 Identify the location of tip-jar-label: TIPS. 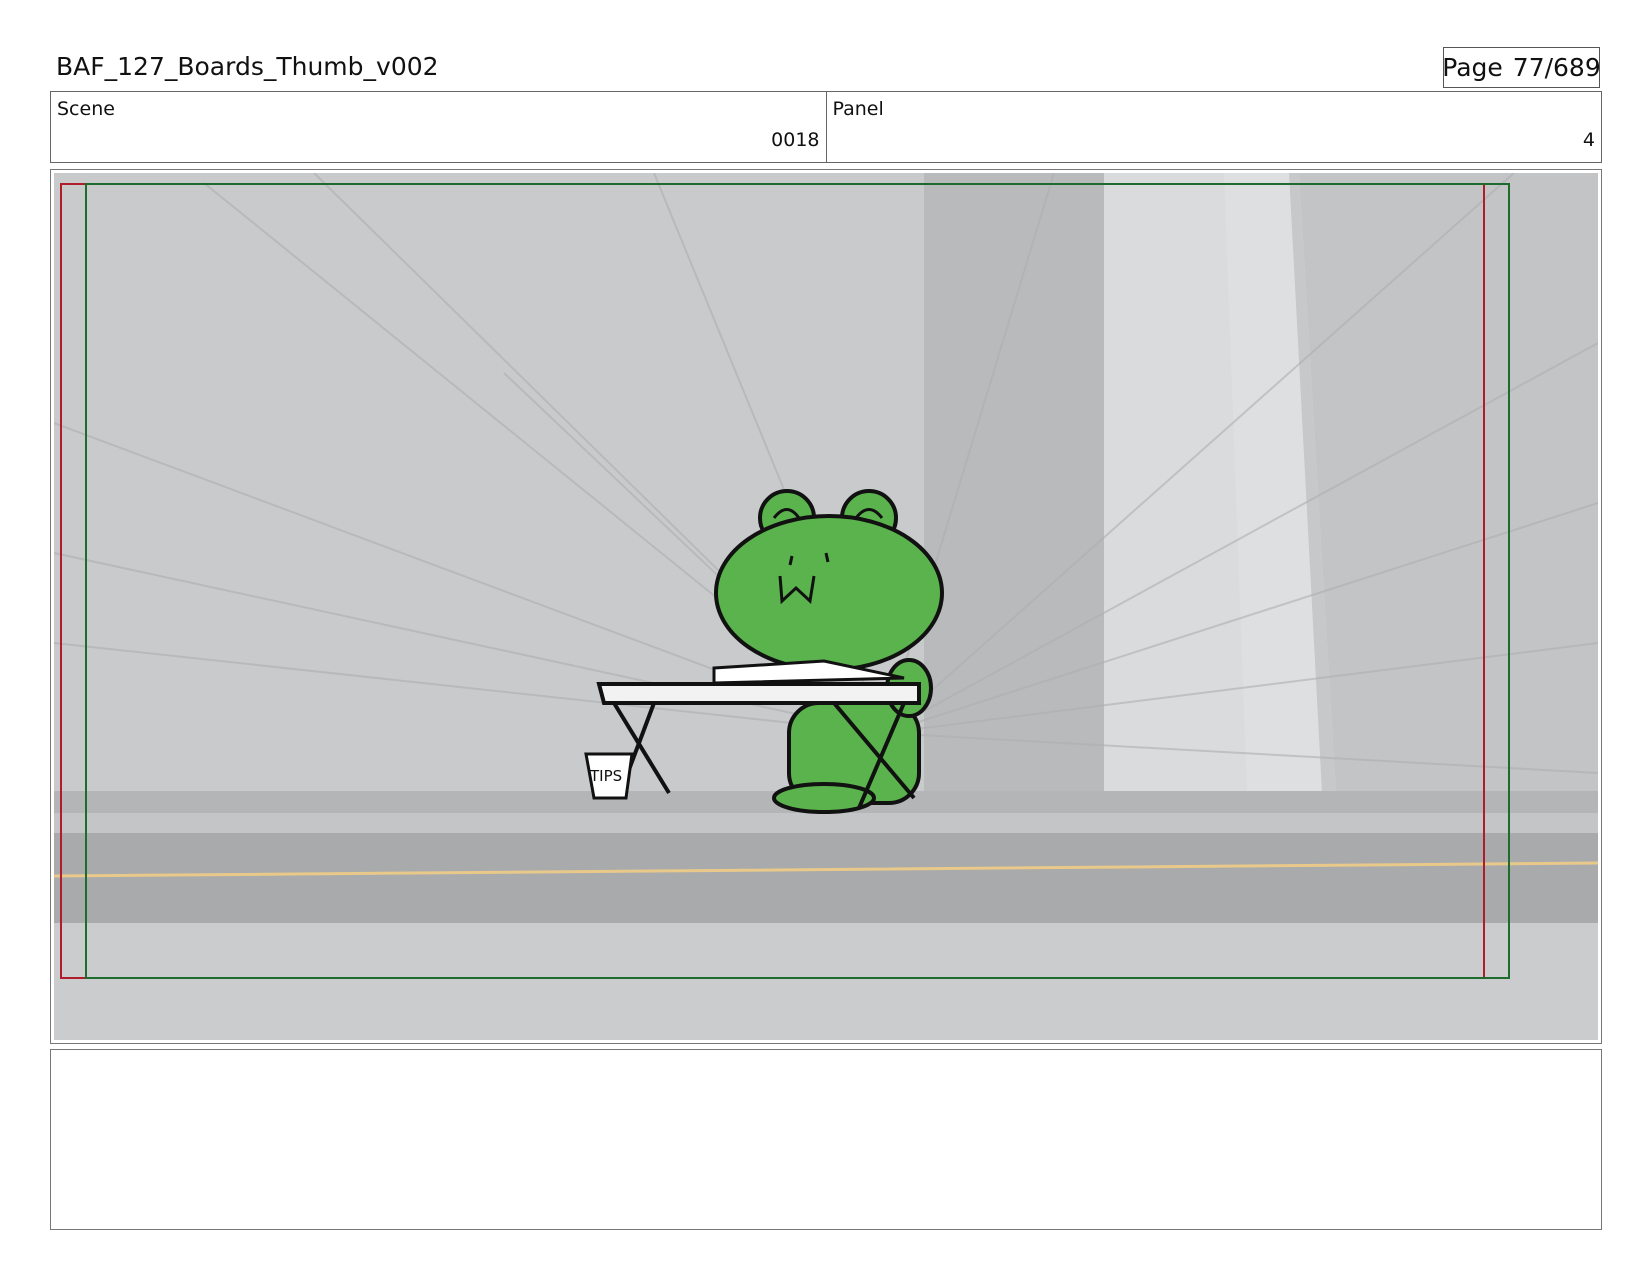
(605, 776).